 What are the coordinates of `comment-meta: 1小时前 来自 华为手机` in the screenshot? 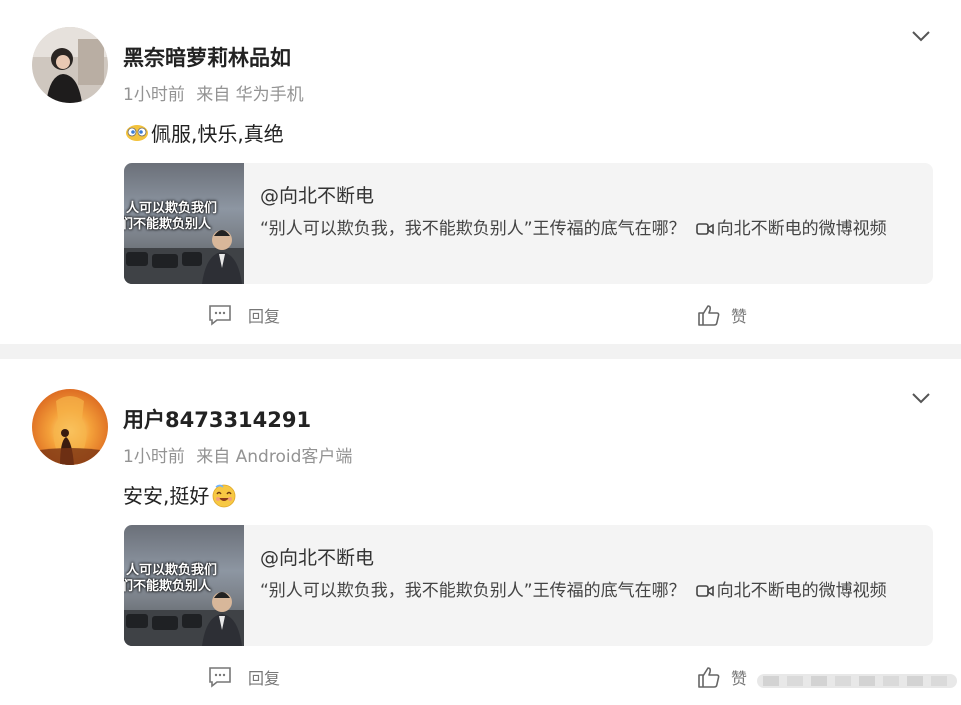 It's located at (213, 92).